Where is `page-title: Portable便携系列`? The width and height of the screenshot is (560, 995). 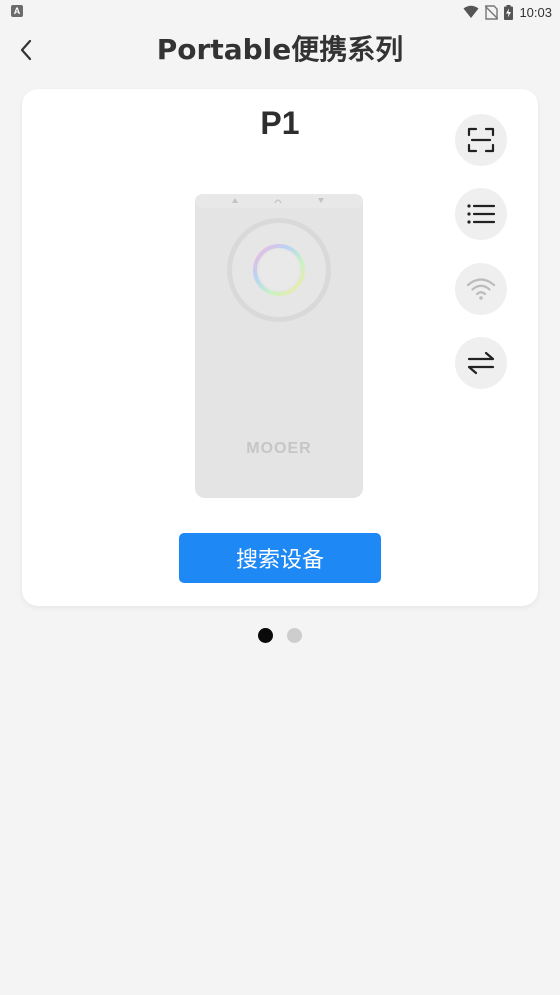 page-title: Portable便携系列 is located at coordinates (280, 49).